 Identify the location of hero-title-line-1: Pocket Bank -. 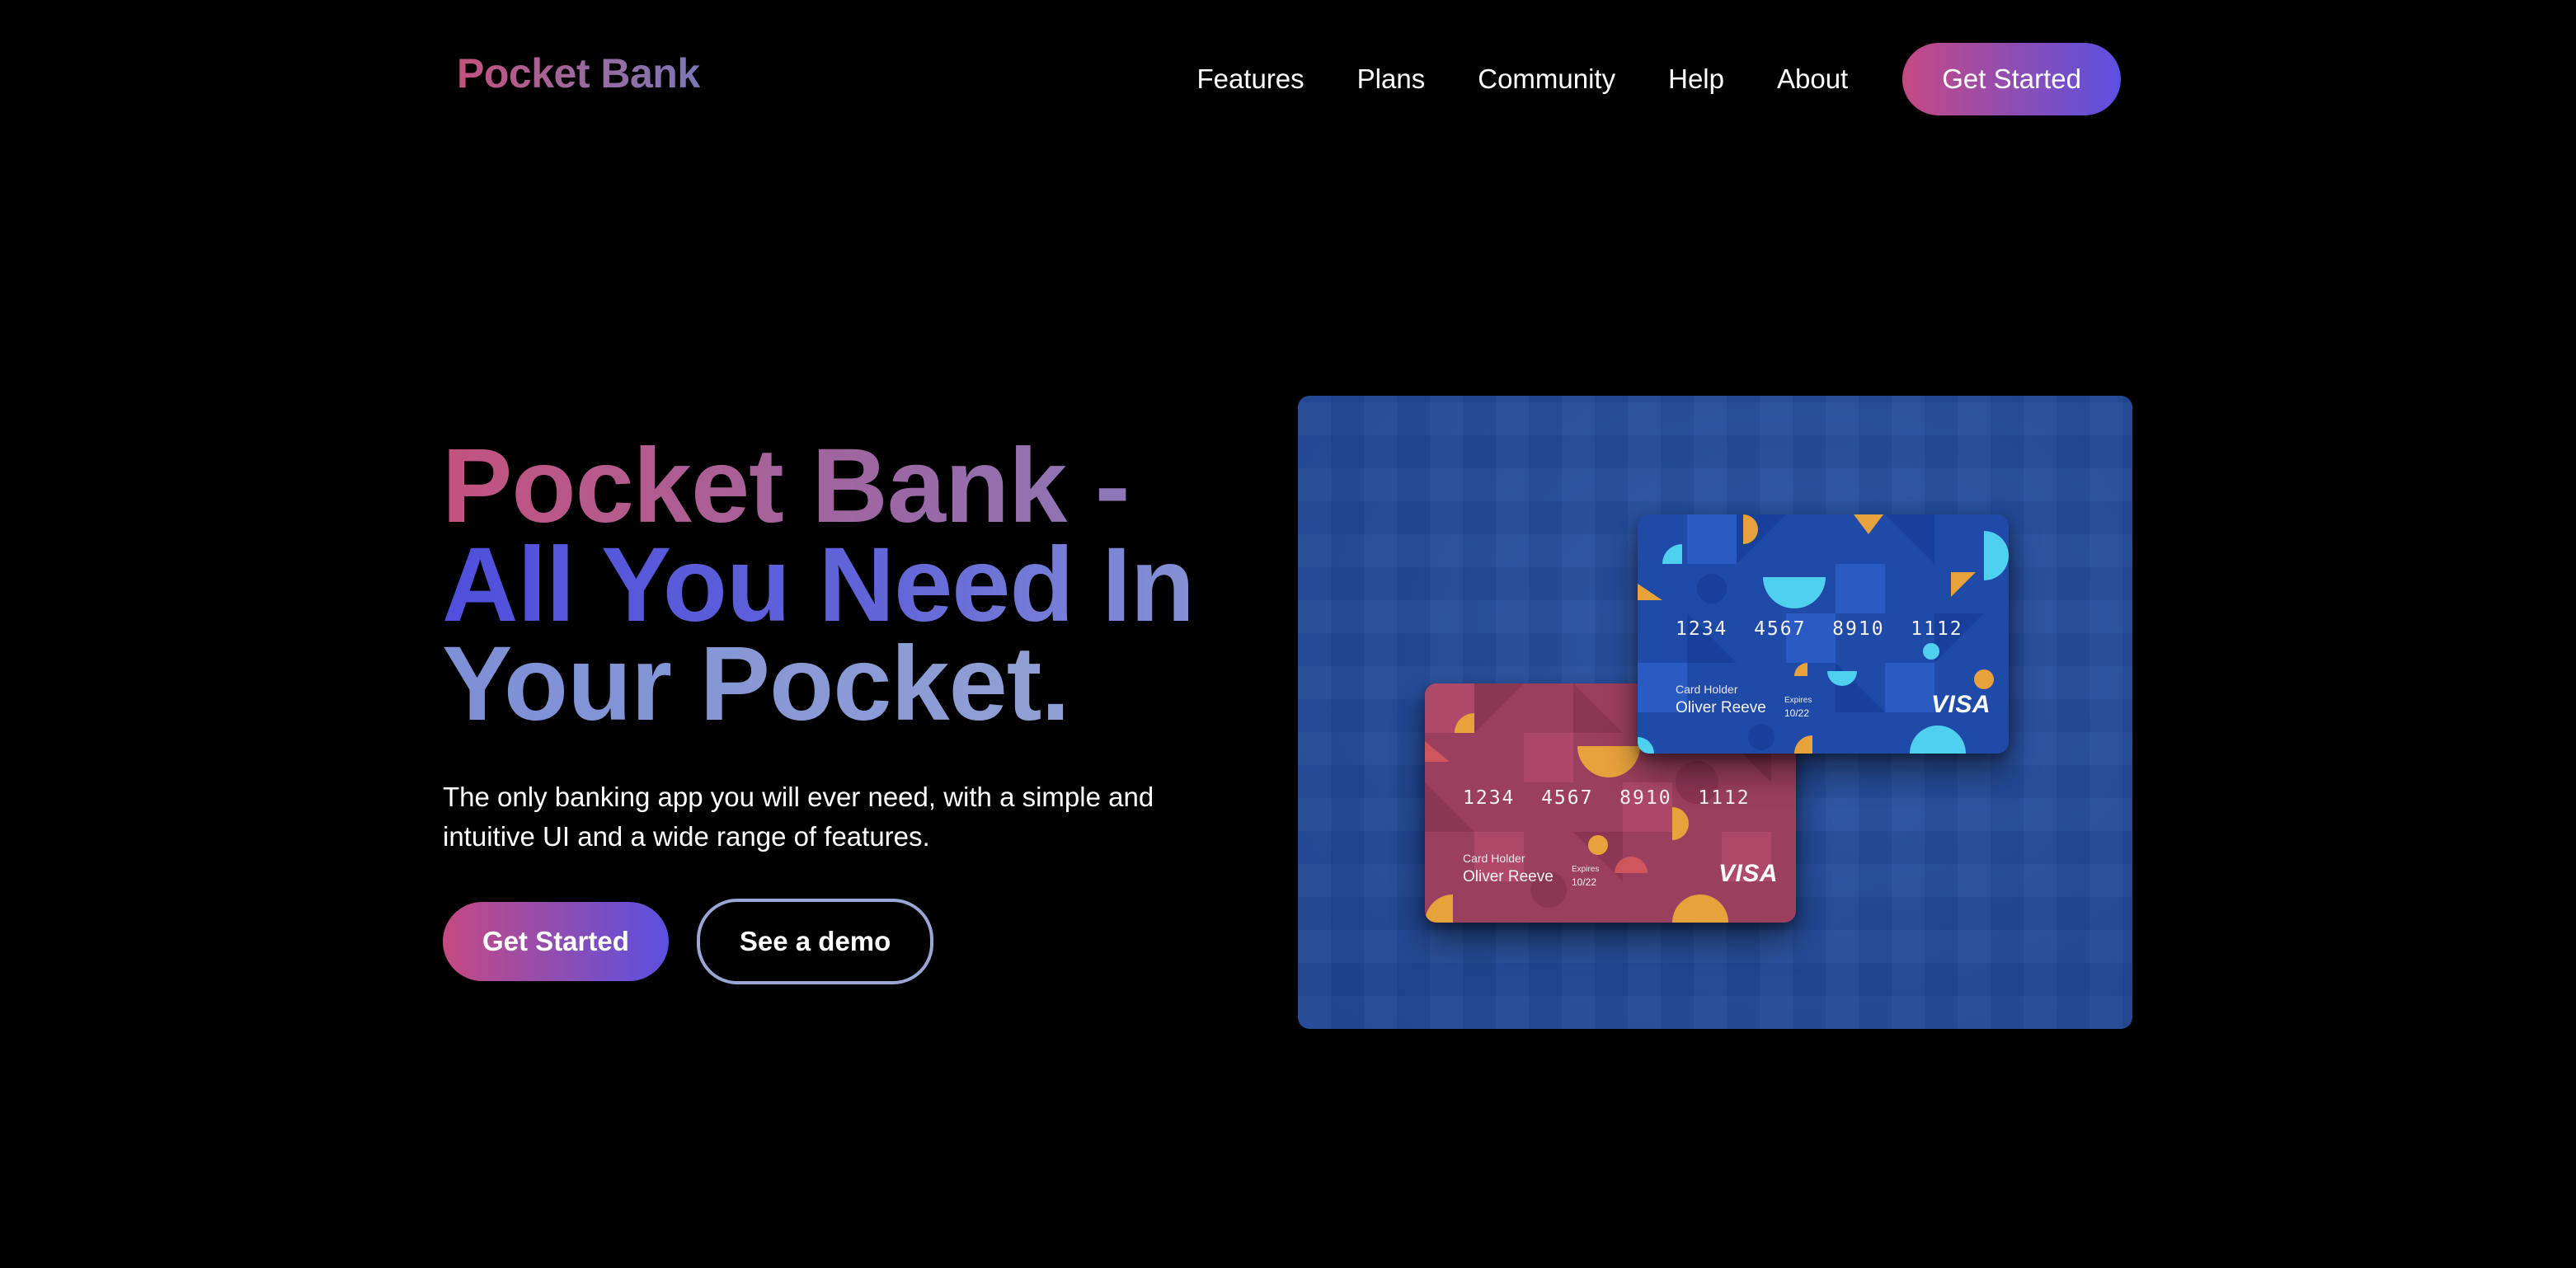
(818, 486).